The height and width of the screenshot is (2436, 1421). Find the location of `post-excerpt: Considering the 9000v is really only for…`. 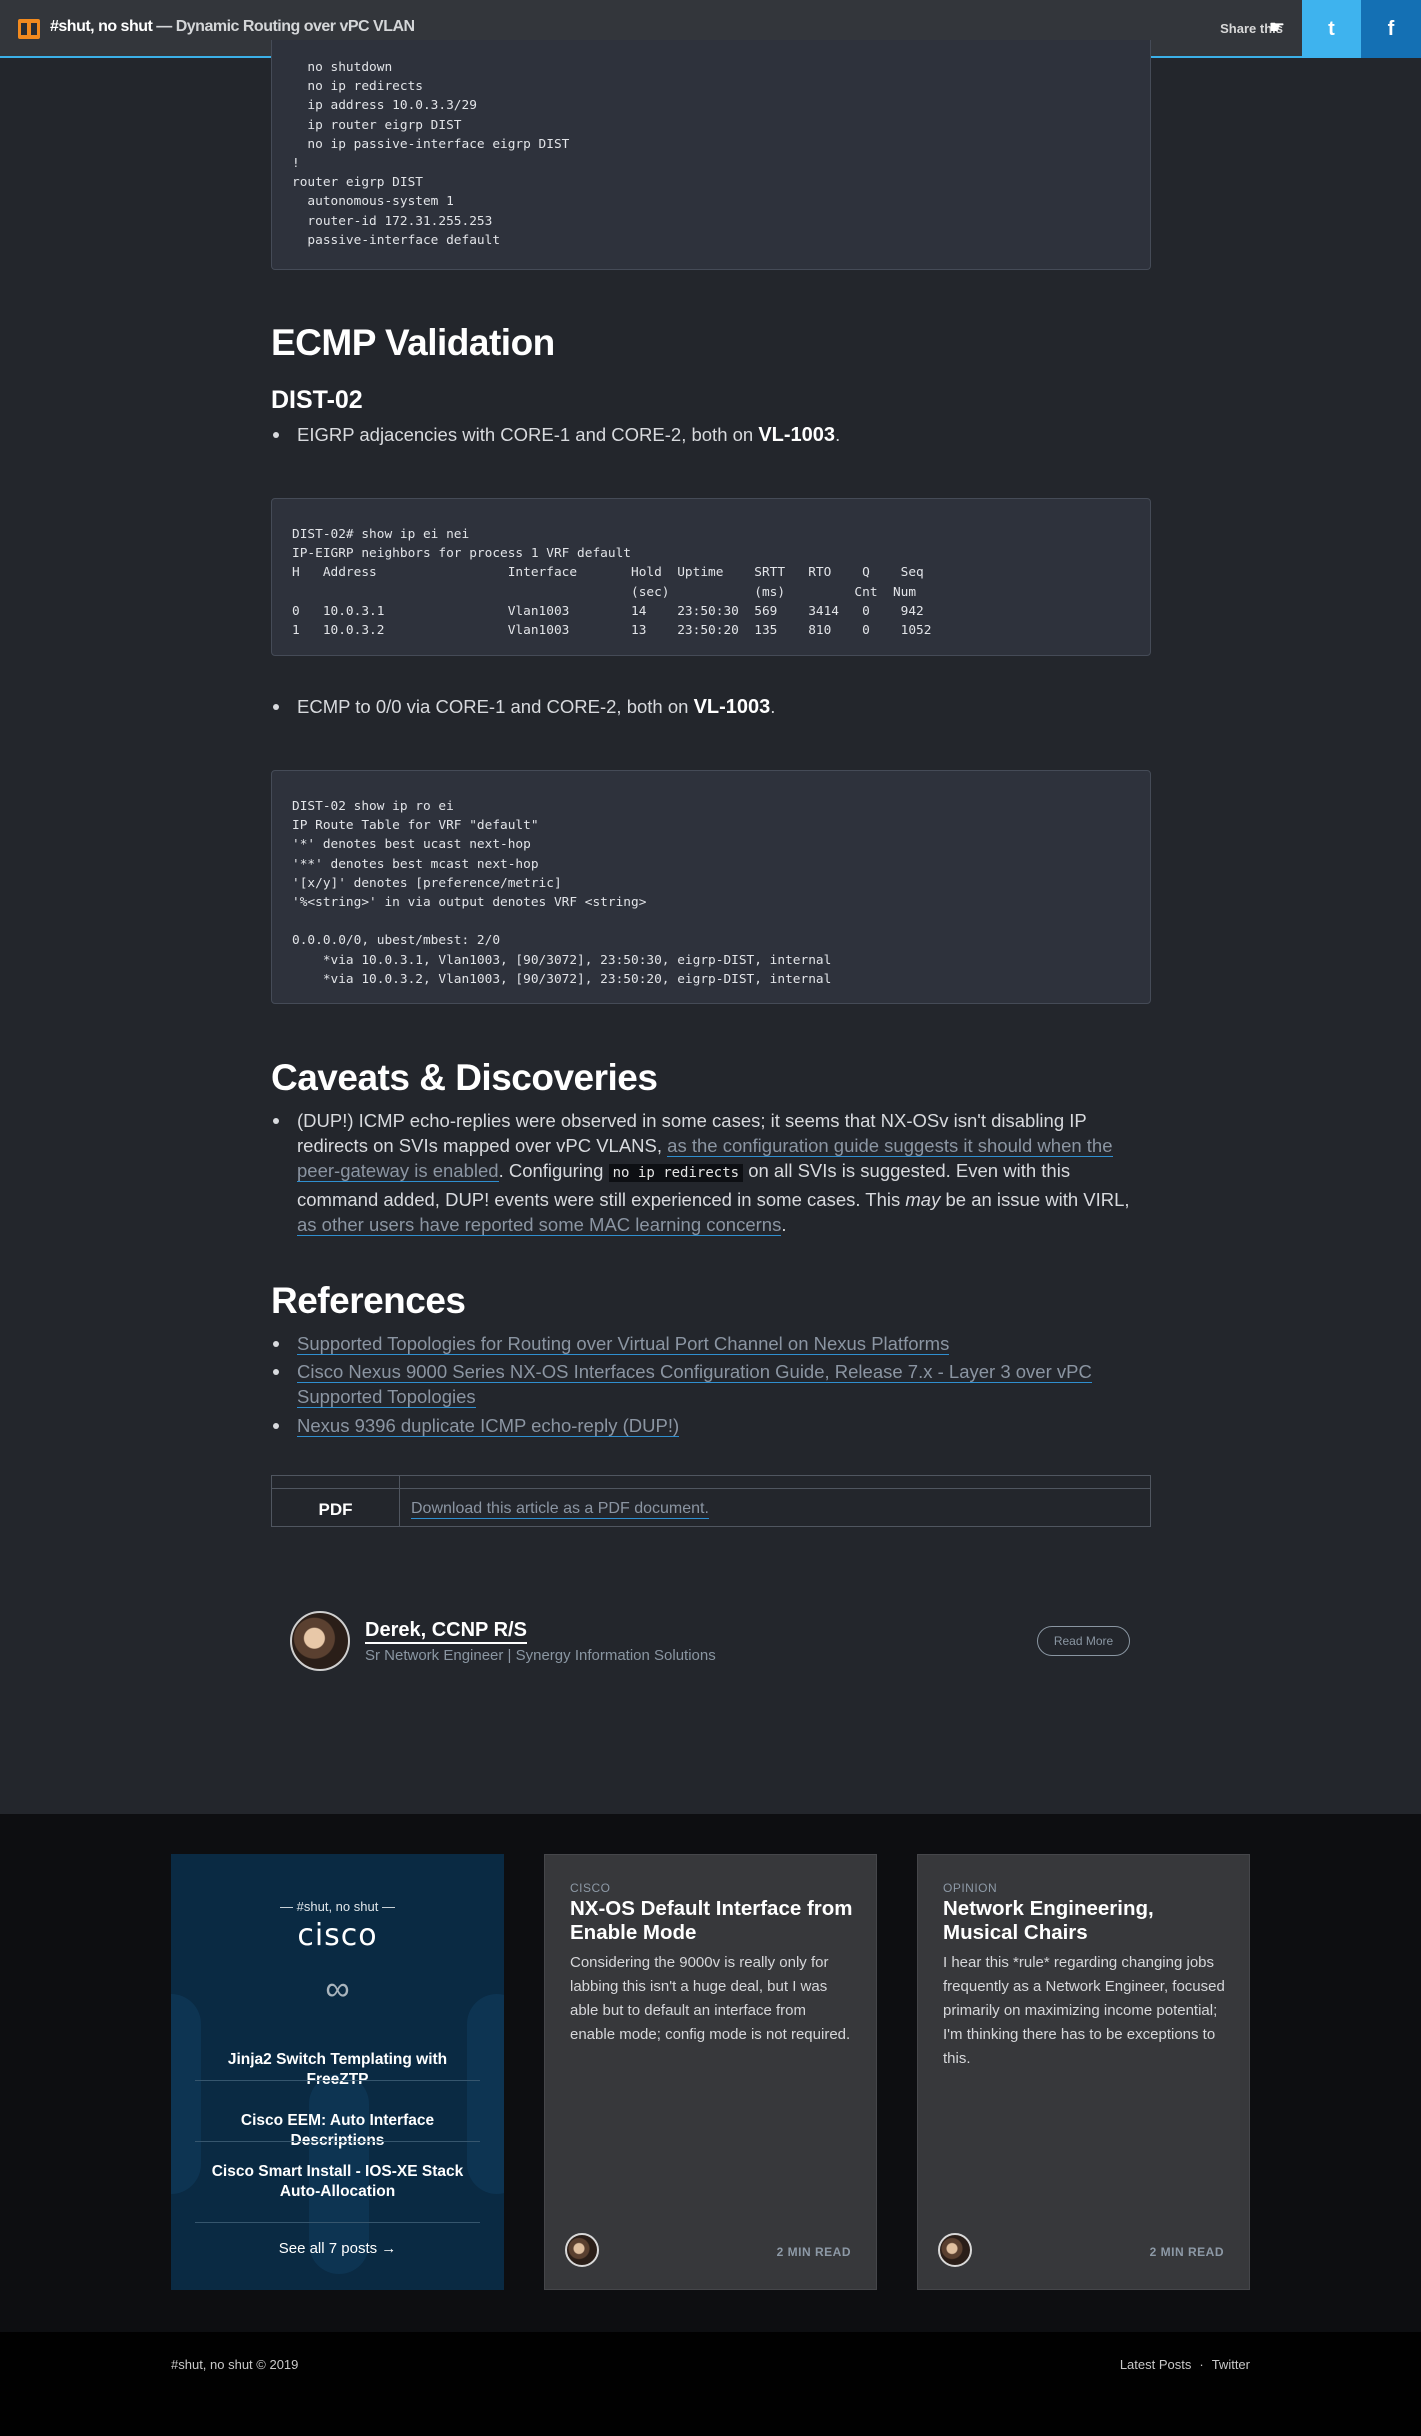

post-excerpt: Considering the 9000v is really only for… is located at coordinates (710, 1998).